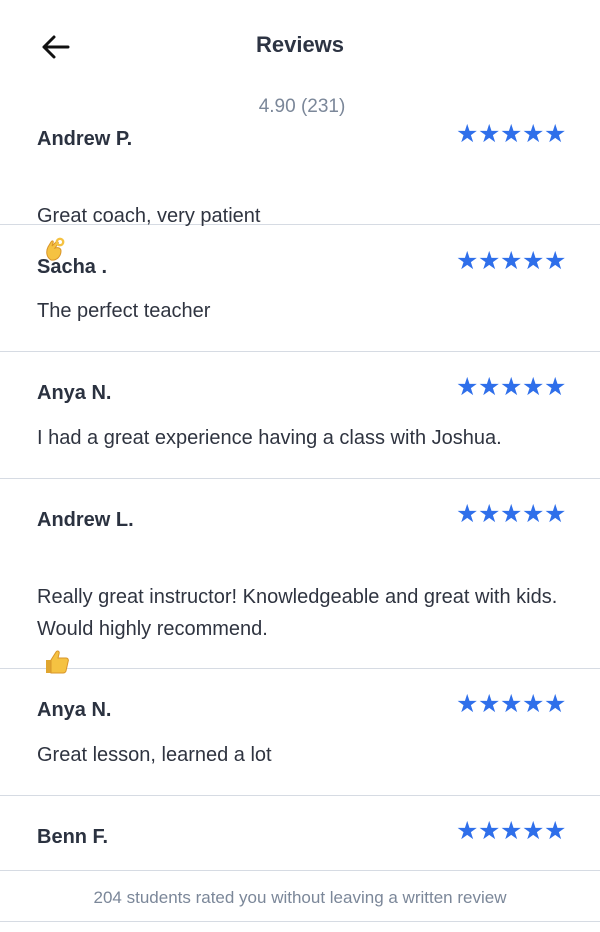  I want to click on review-item: Sacha . ★ ★ ★ ★ ★ The perfect teacher, so click(300, 288).